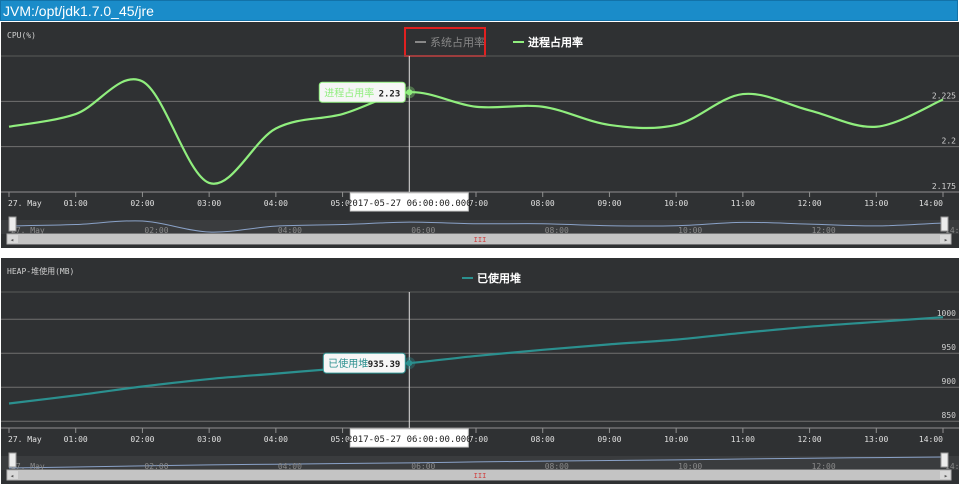  Describe the element at coordinates (390, 94) in the screenshot. I see `tooltip-value: 2.23` at that location.